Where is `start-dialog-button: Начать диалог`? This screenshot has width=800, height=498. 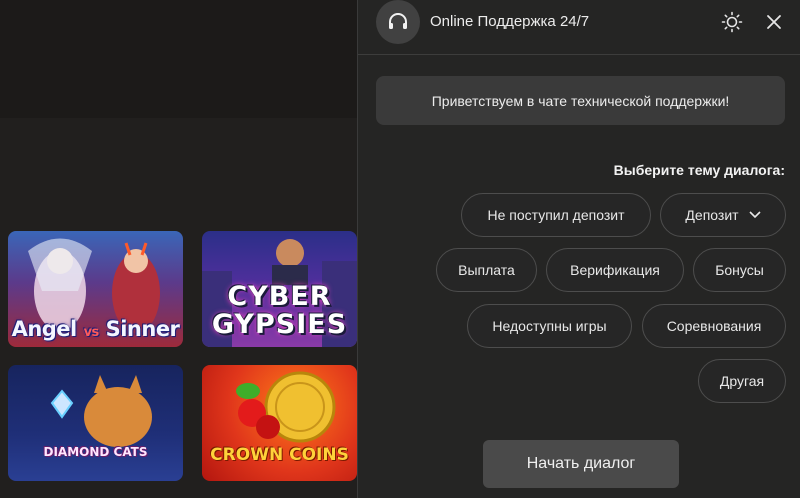
start-dialog-button: Начать диалог is located at coordinates (581, 464).